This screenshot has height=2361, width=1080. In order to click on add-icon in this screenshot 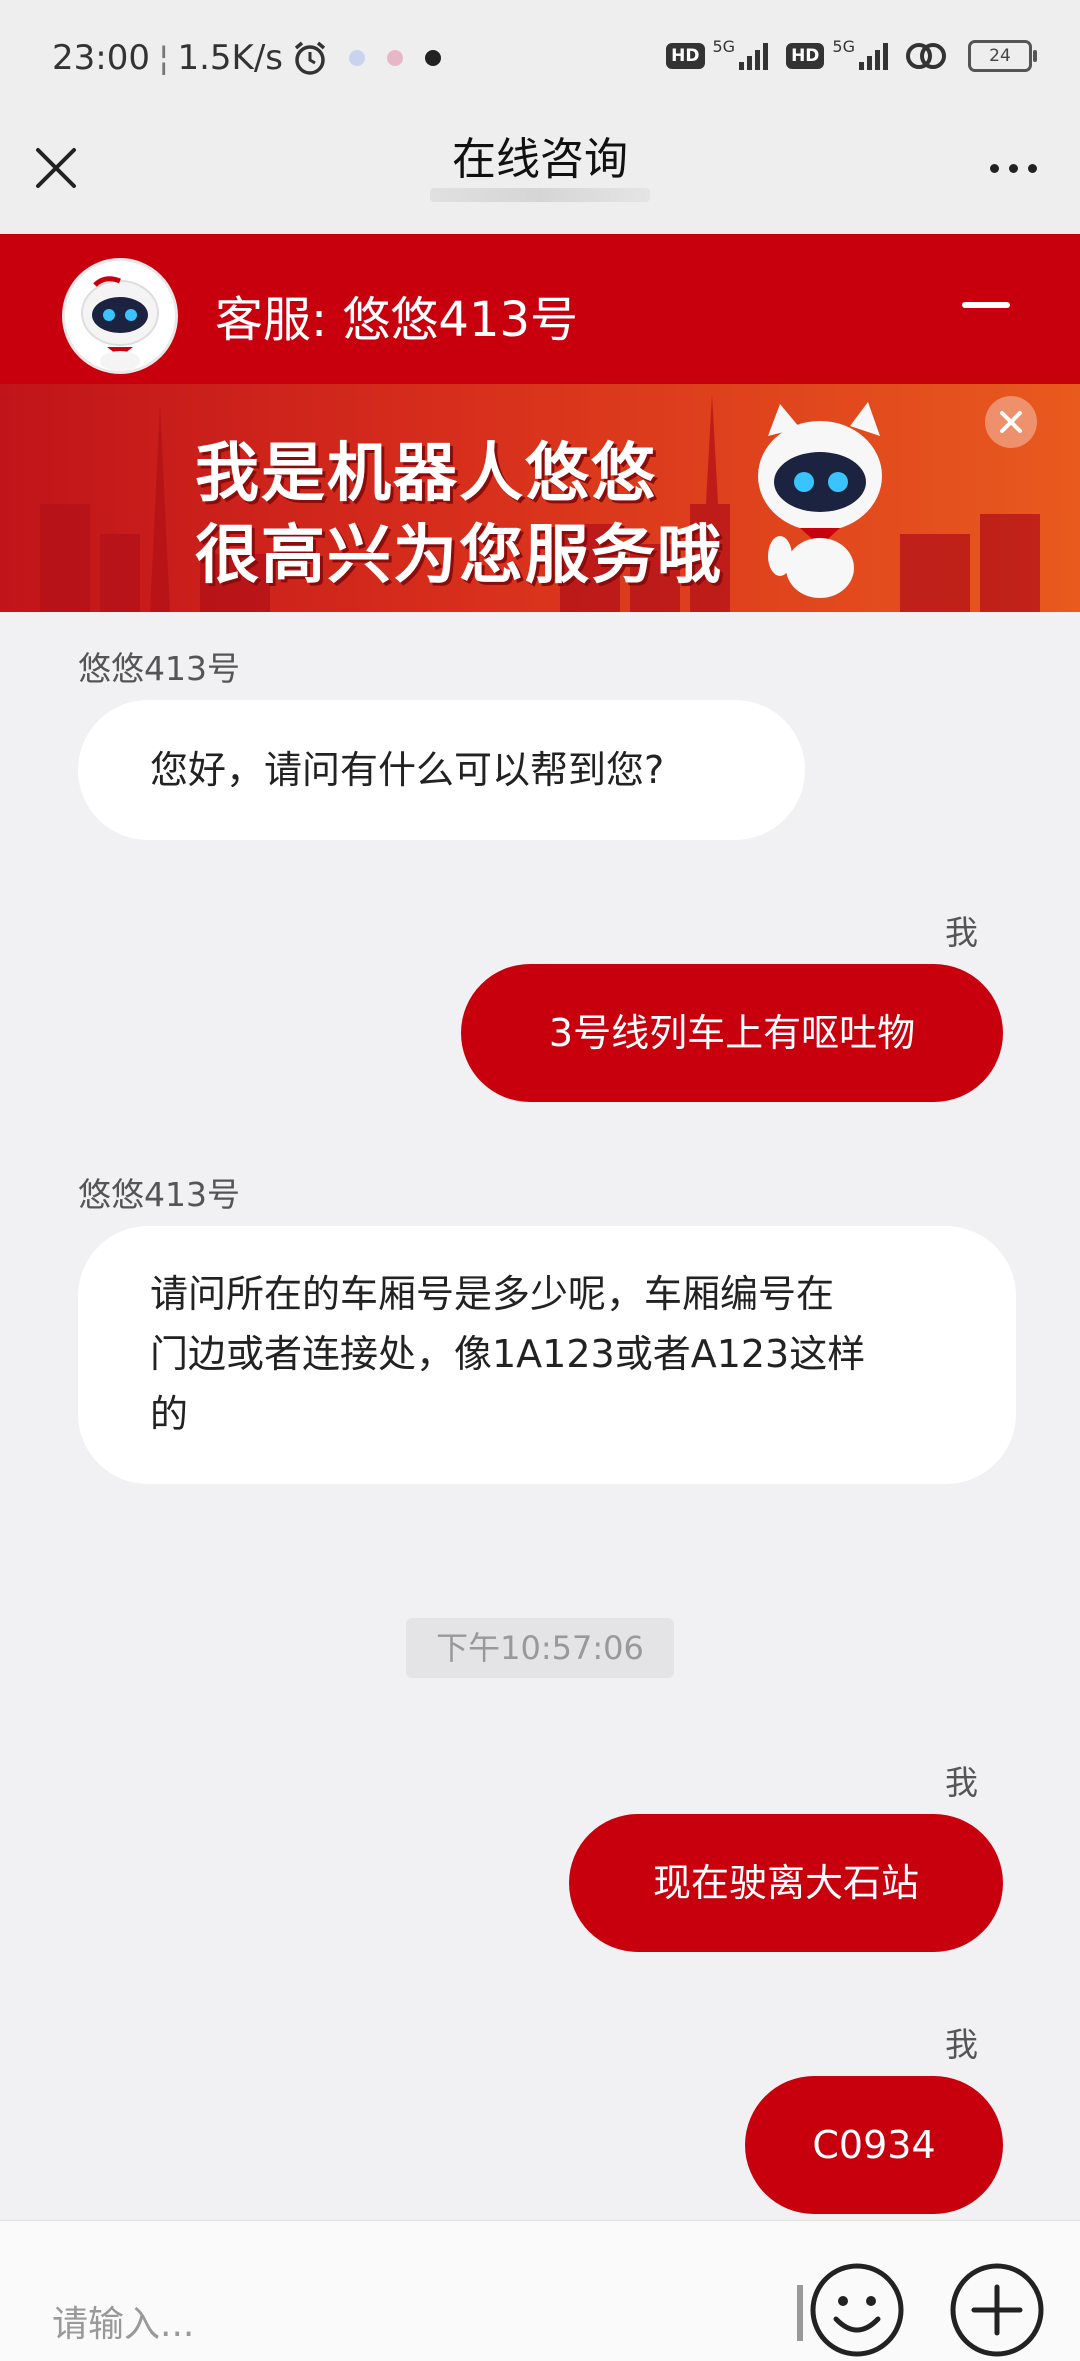, I will do `click(997, 2310)`.